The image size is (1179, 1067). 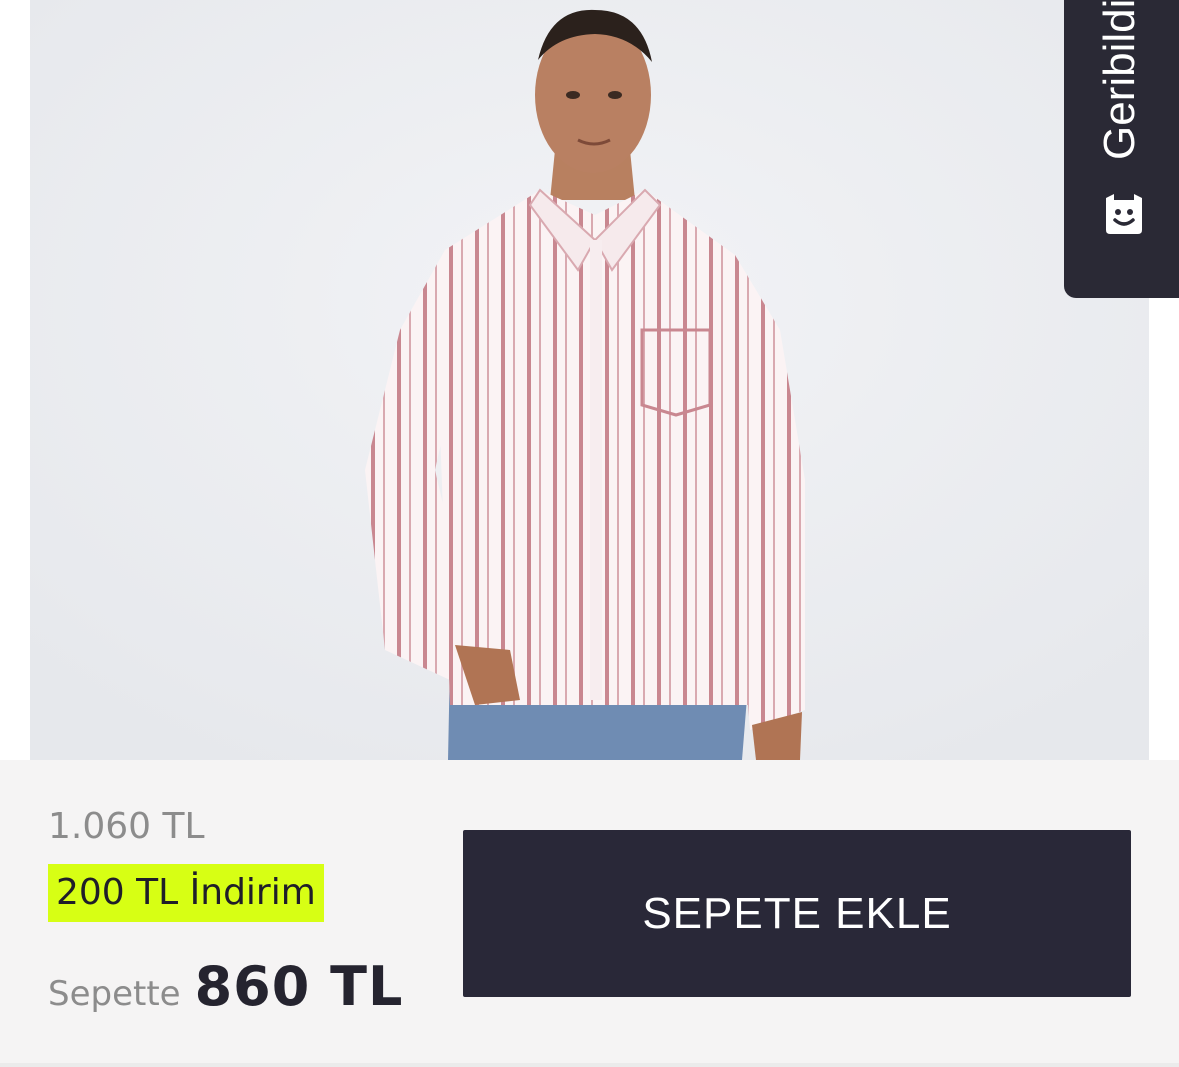 What do you see at coordinates (126, 826) in the screenshot?
I see `old-price: 1.060 TL` at bounding box center [126, 826].